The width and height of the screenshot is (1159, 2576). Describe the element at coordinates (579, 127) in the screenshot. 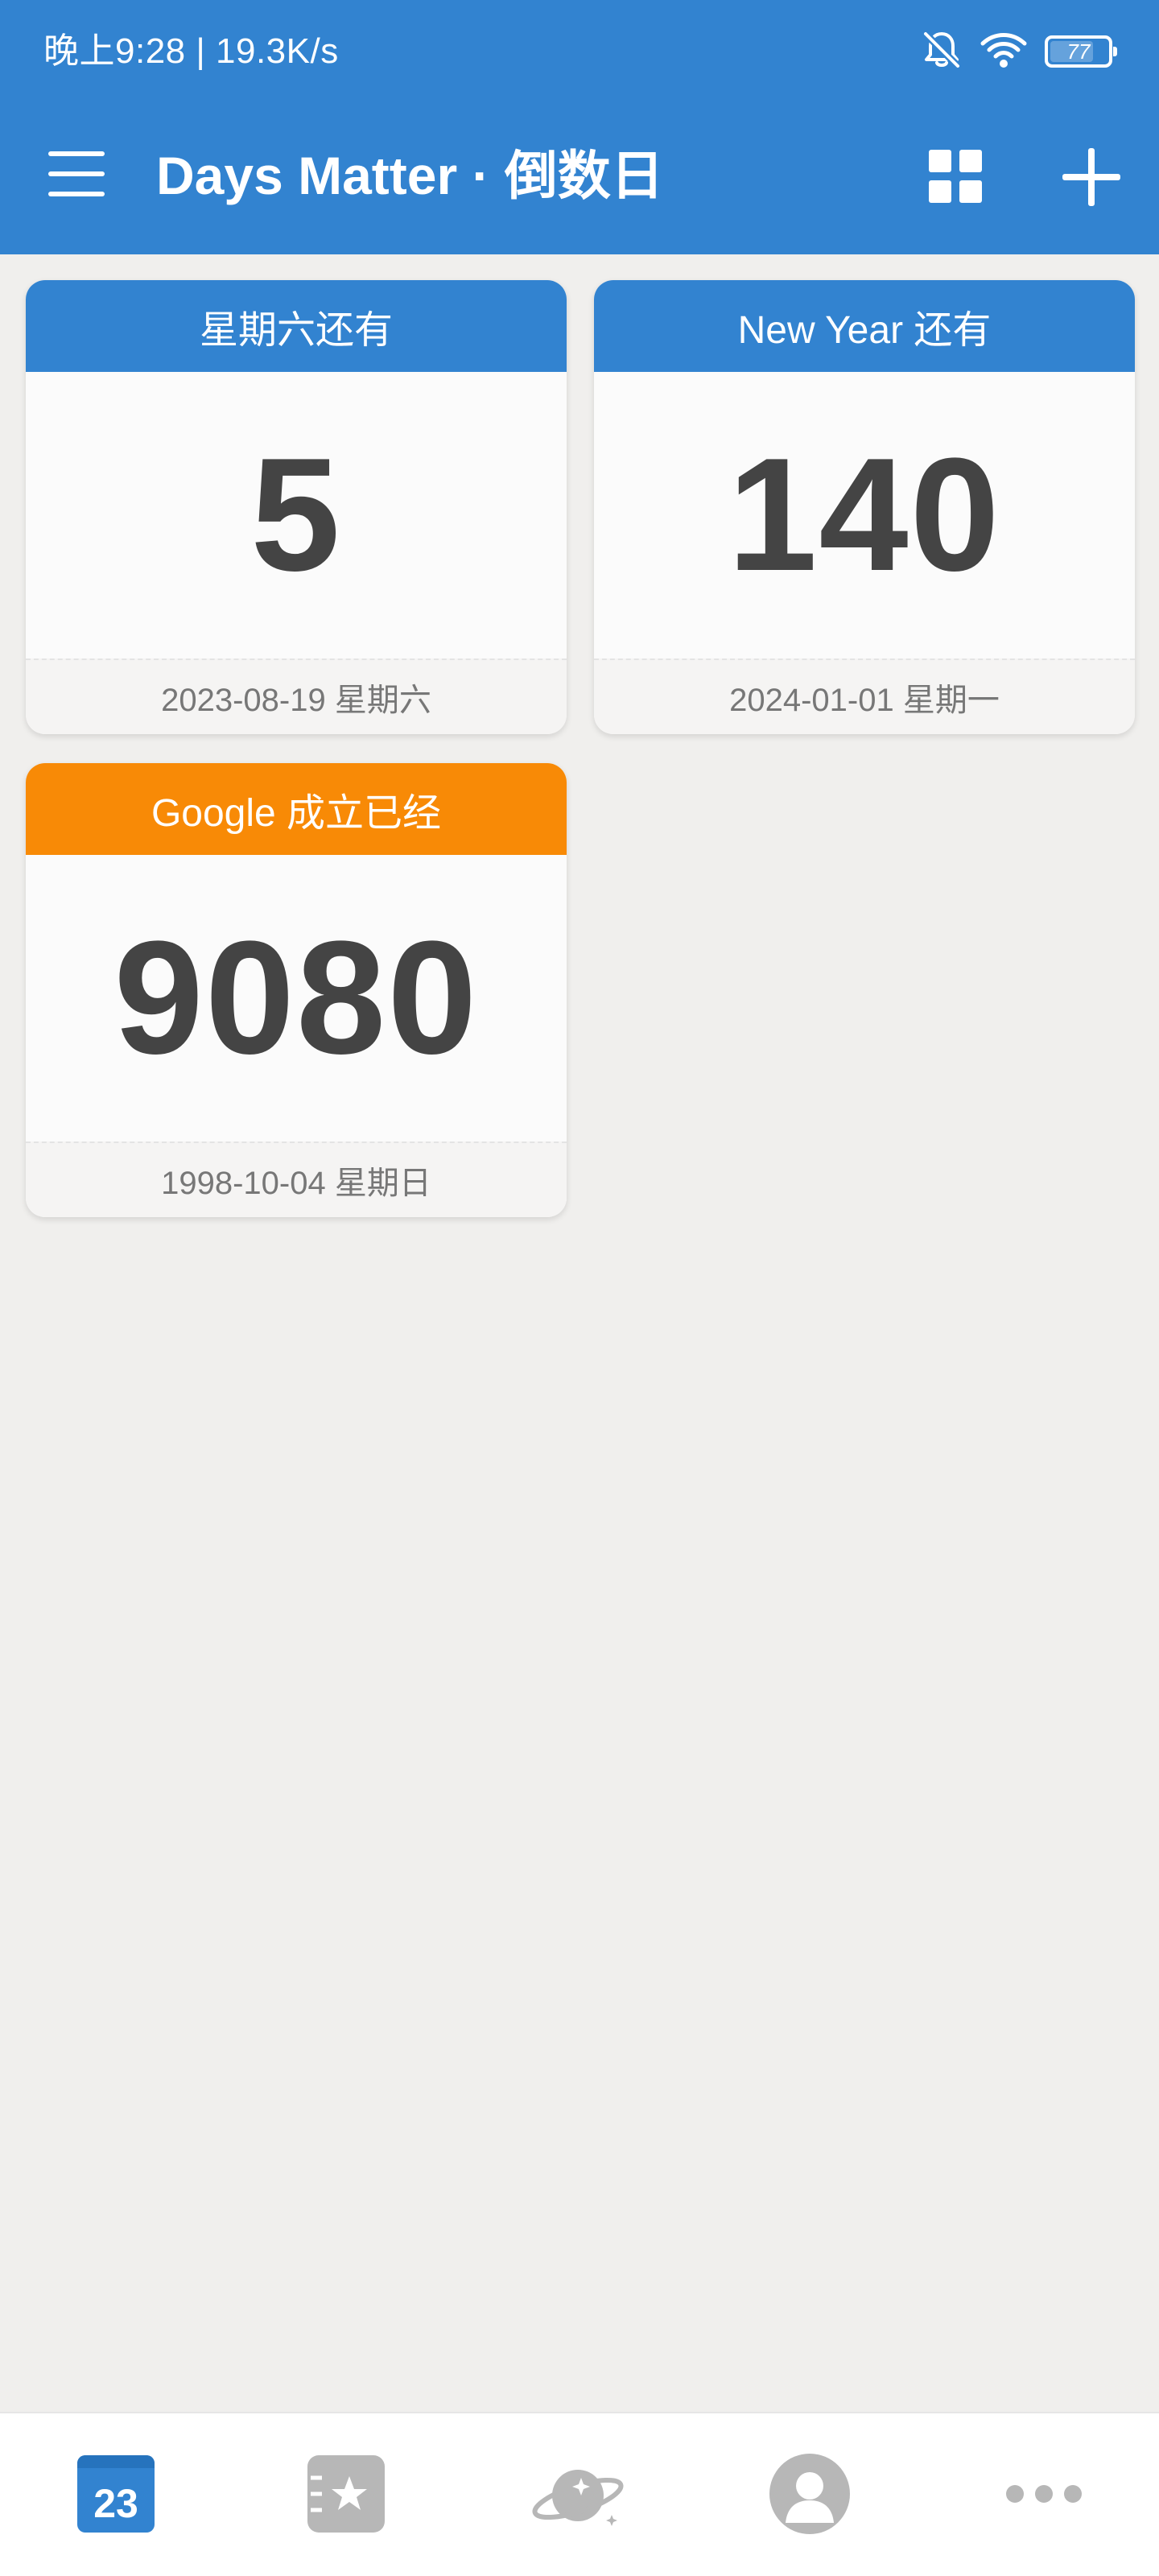

I see `top-bar: 晚上9:28 | 19.3K/s 77 Days Matter · 倒数日` at that location.